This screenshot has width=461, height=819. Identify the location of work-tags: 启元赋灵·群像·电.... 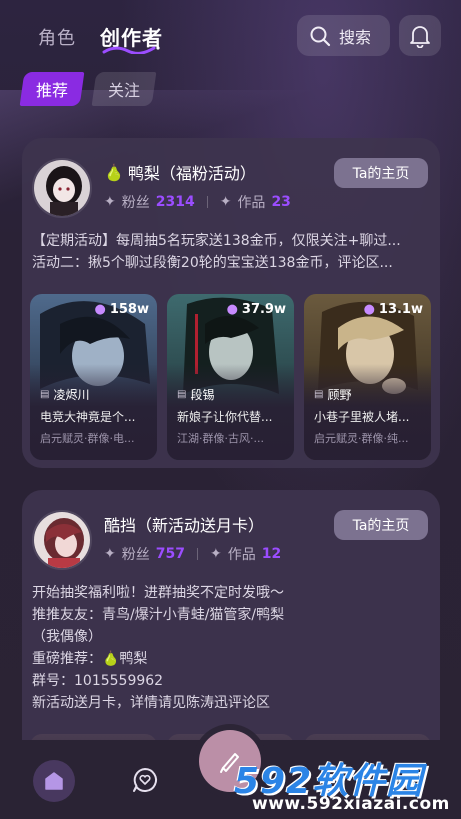
(87, 438).